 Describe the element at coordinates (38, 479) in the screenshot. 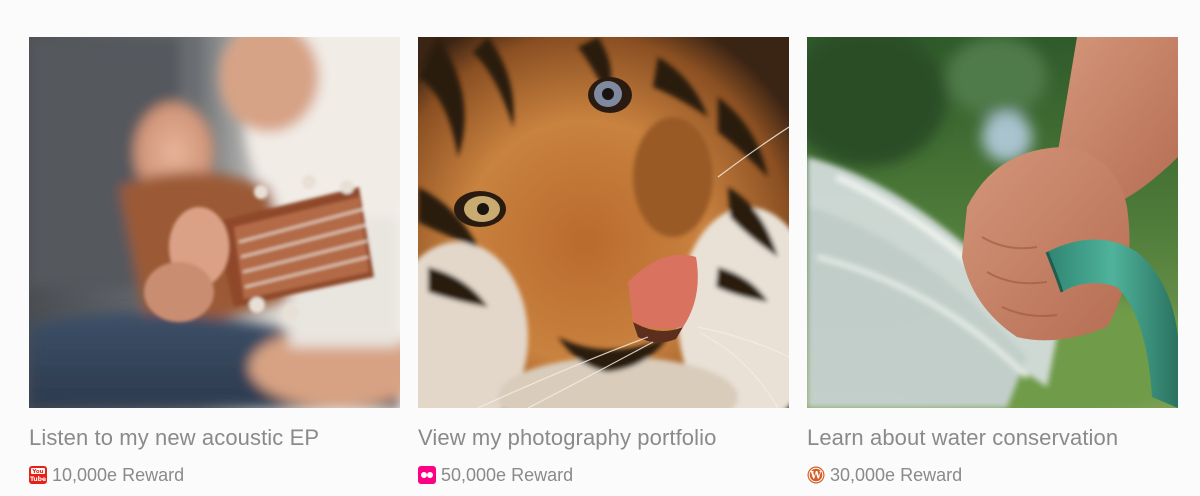

I see `svg-text: Tube` at that location.